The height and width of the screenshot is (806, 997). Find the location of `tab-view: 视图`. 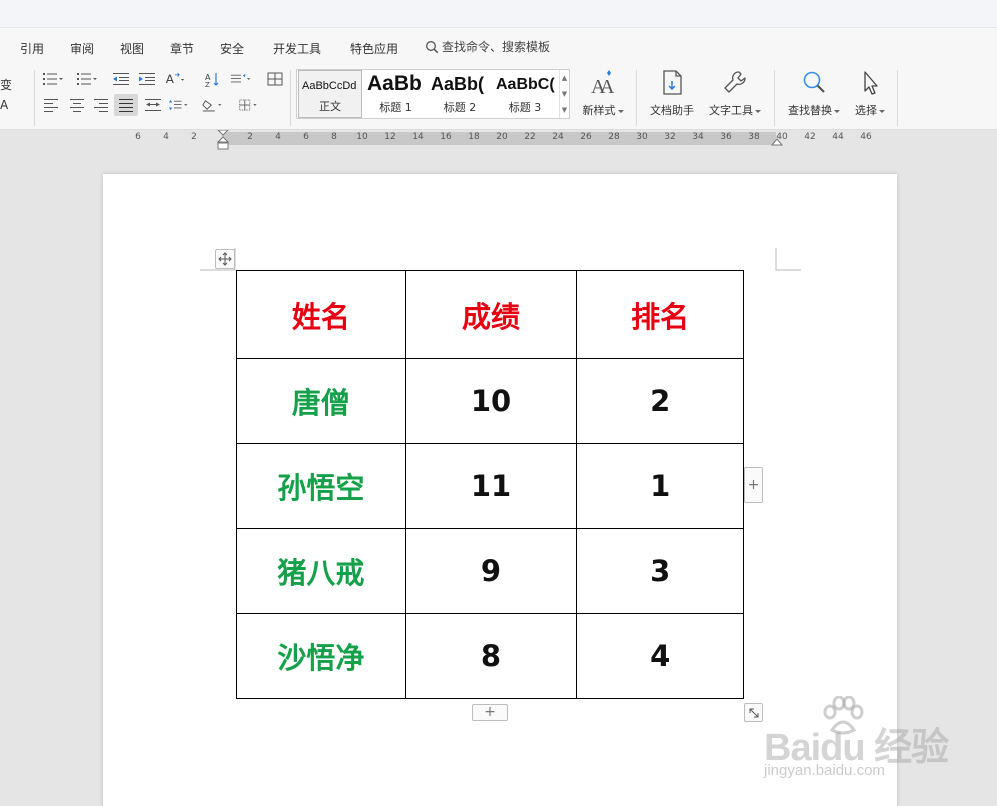

tab-view: 视图 is located at coordinates (132, 48).